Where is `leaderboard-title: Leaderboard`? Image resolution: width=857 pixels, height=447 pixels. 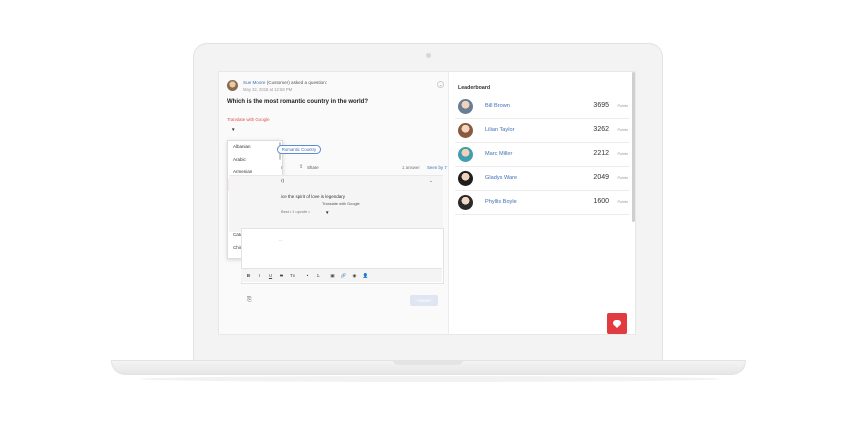 leaderboard-title: Leaderboard is located at coordinates (474, 88).